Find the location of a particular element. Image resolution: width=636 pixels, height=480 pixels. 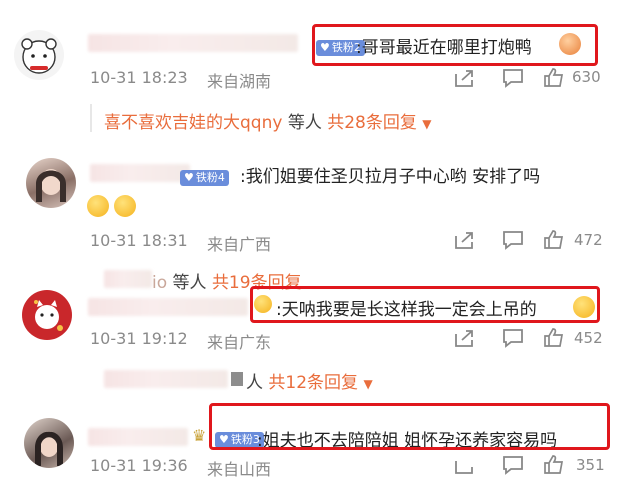

bear-avatar-icon is located at coordinates (39, 56).